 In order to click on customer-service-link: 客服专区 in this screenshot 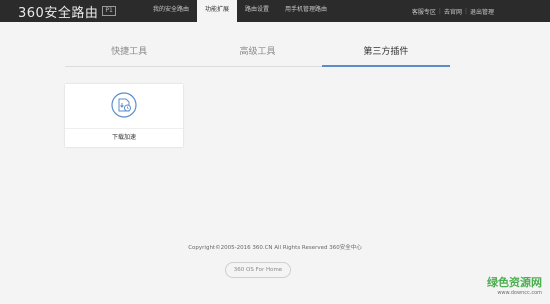, I will do `click(424, 11)`.